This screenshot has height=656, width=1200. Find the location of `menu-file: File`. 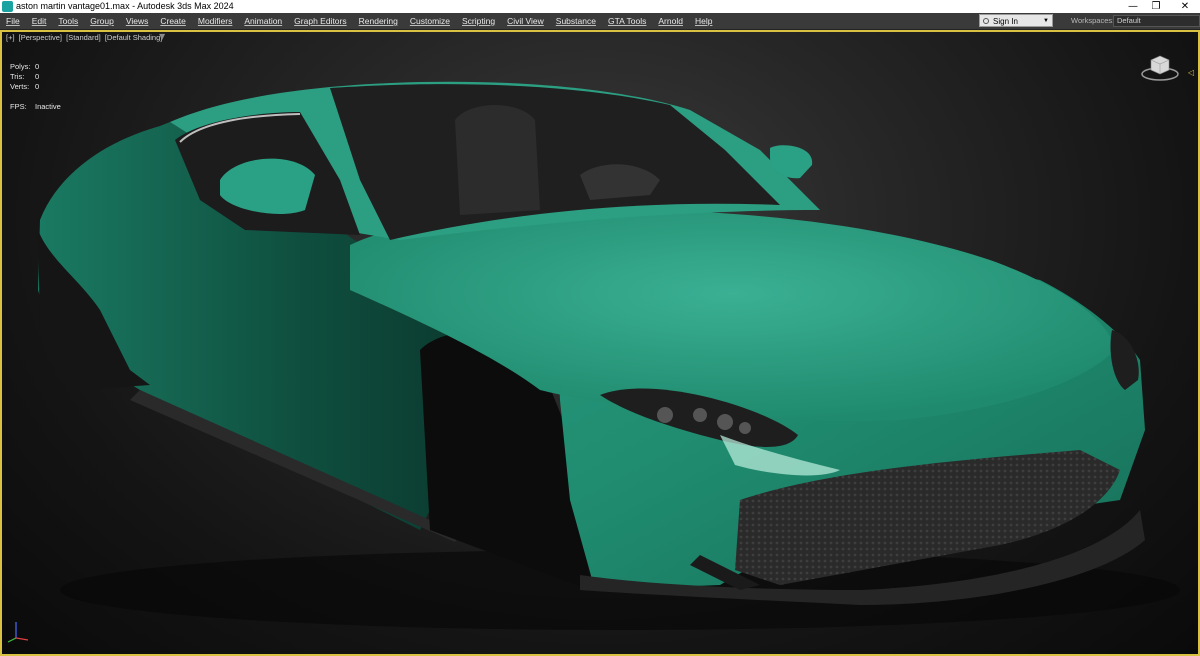

menu-file: File is located at coordinates (13, 21).